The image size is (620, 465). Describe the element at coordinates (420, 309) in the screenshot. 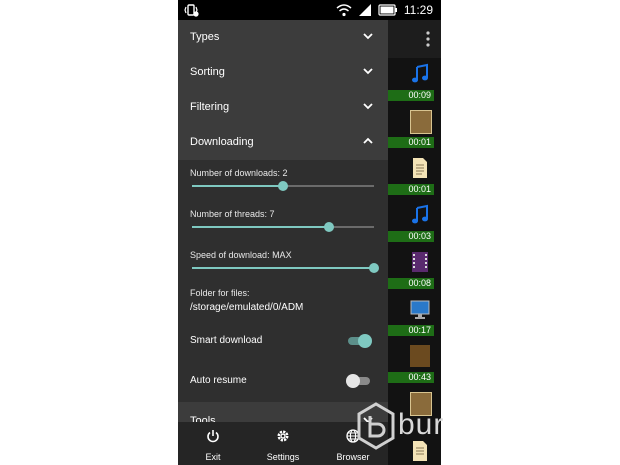

I see `monitor-icon` at that location.